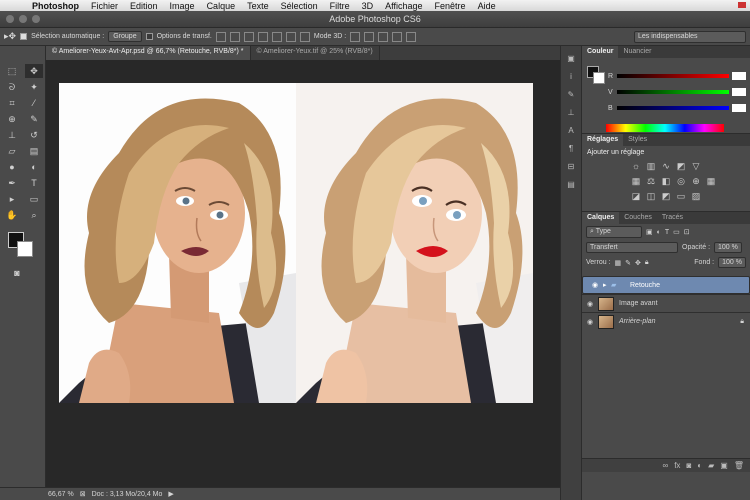 This screenshot has width=750, height=500. What do you see at coordinates (571, 166) in the screenshot?
I see `layer-comps-panel-icon: ⊟` at bounding box center [571, 166].